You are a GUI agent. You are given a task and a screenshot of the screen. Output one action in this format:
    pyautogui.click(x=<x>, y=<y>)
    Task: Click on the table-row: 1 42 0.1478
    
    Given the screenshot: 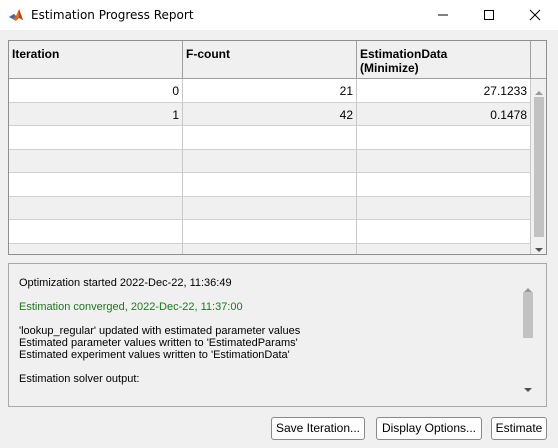 What is the action you would take?
    pyautogui.click(x=270, y=114)
    